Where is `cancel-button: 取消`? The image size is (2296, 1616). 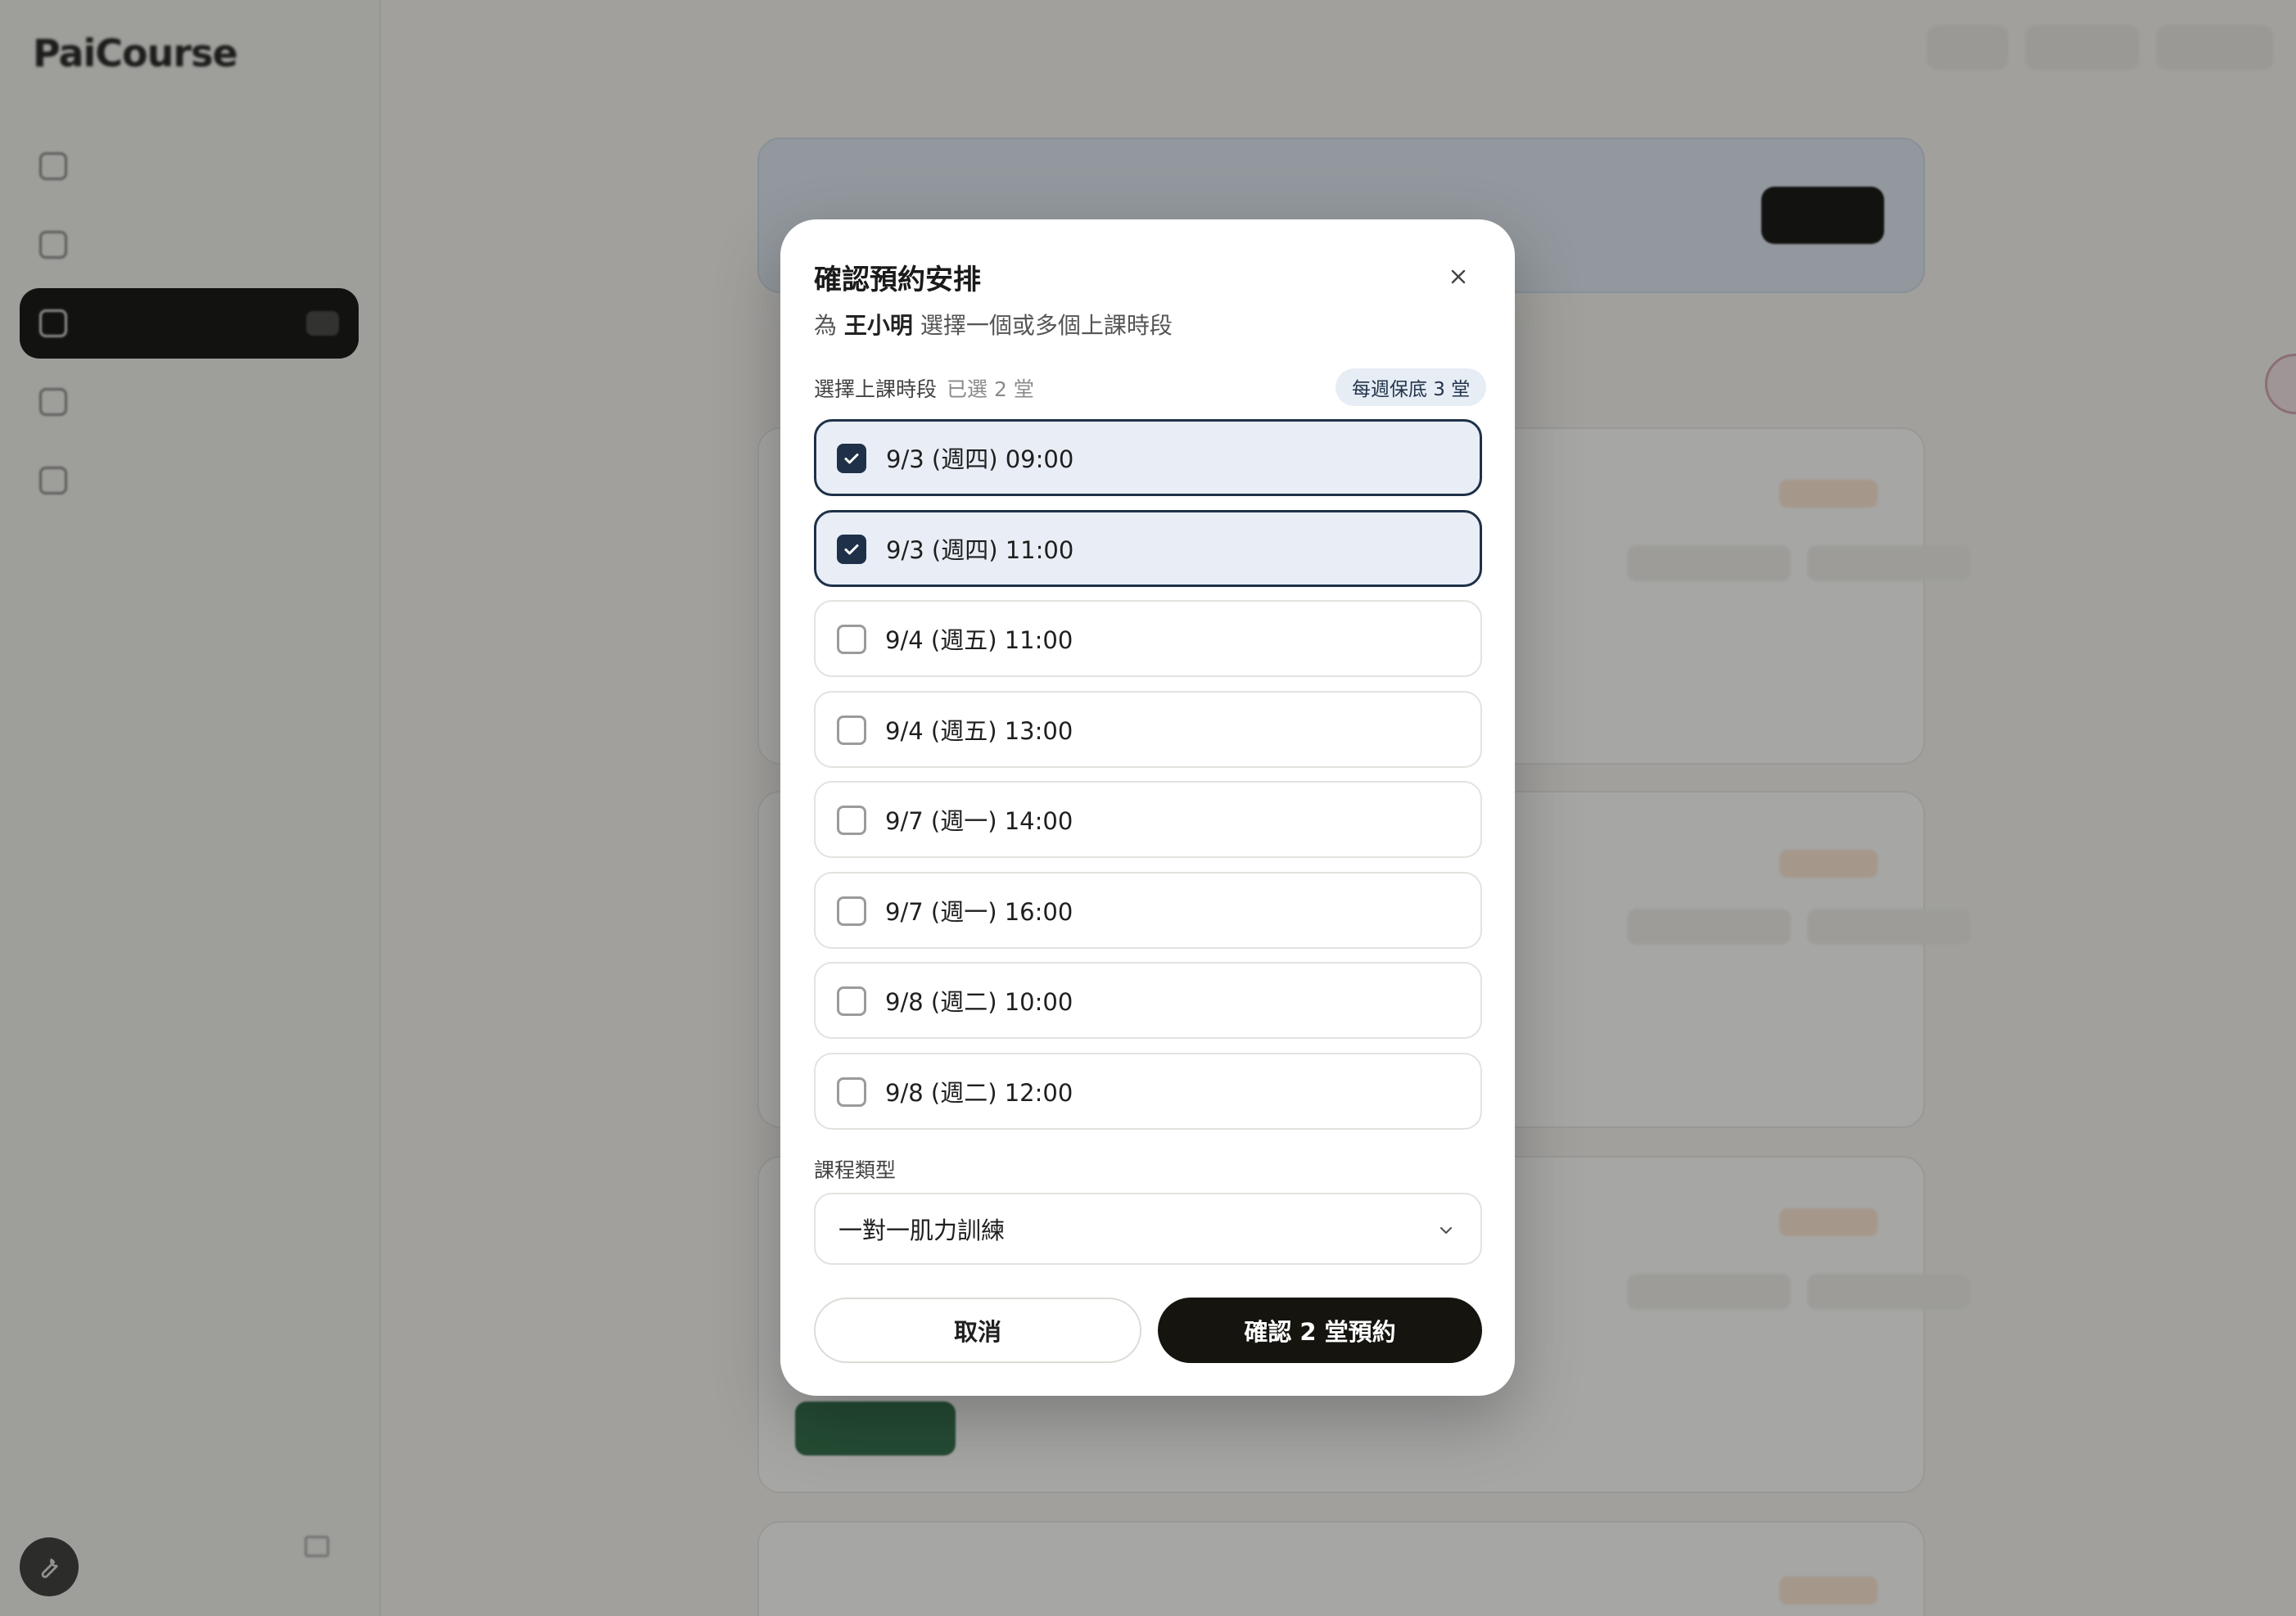 cancel-button: 取消 is located at coordinates (978, 1331).